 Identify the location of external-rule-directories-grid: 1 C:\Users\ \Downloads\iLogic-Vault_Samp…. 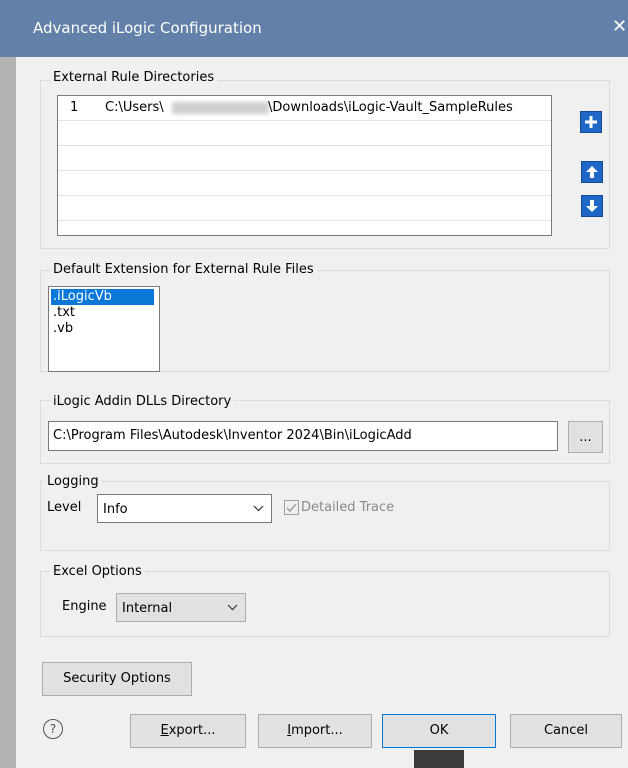
(304, 165).